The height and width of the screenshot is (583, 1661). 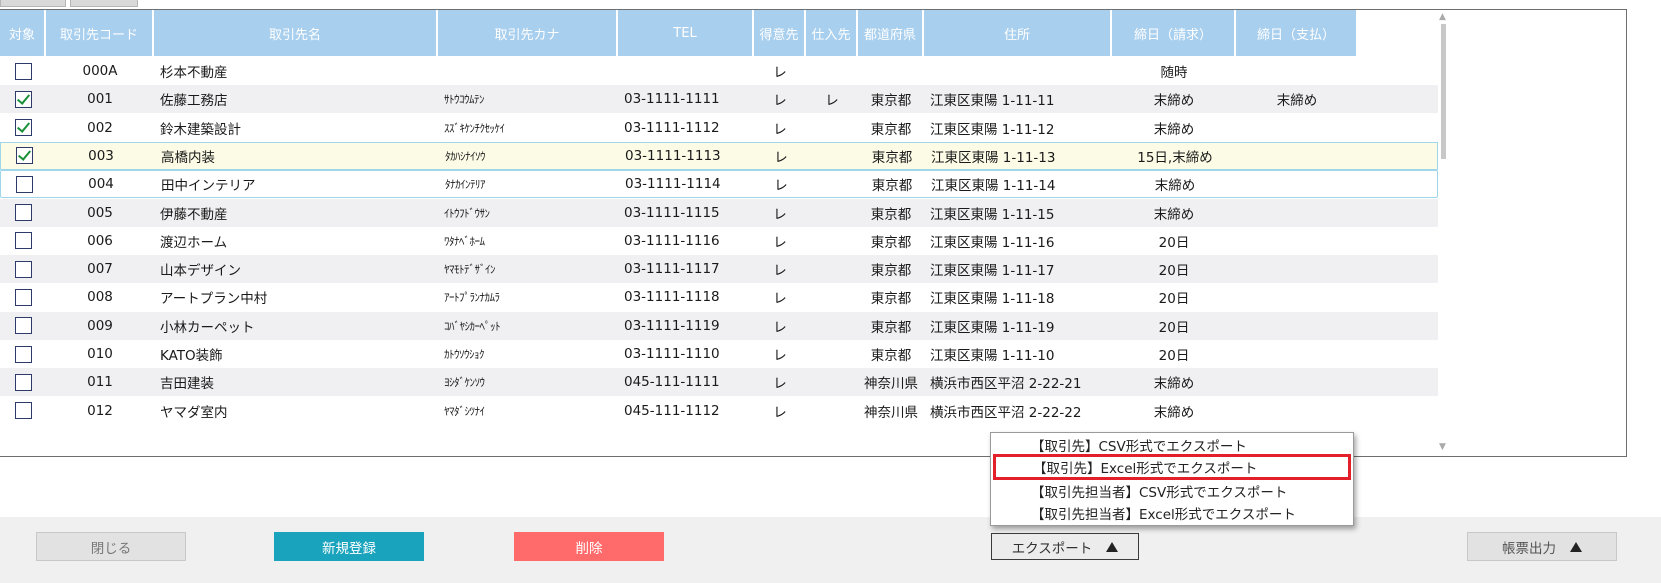 I want to click on cell-col-address, so click(x=1018, y=71).